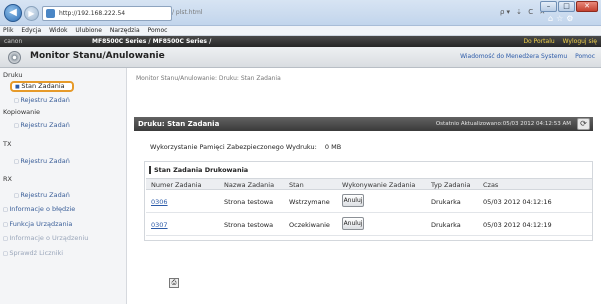 The height and width of the screenshot is (304, 601). Describe the element at coordinates (583, 124) in the screenshot. I see `refresh-icon: ⟳` at that location.